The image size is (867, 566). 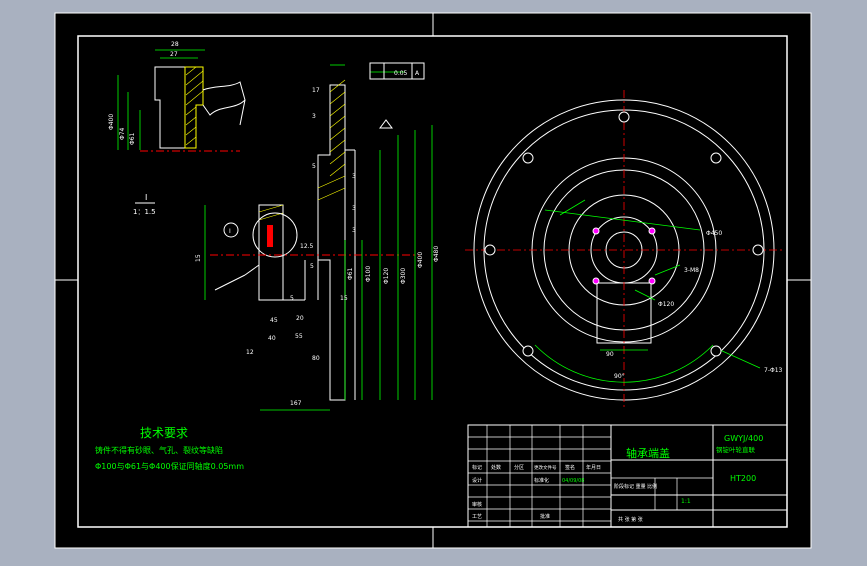 What do you see at coordinates (368, 274) in the screenshot?
I see `section-dim-phi100: Φ100` at bounding box center [368, 274].